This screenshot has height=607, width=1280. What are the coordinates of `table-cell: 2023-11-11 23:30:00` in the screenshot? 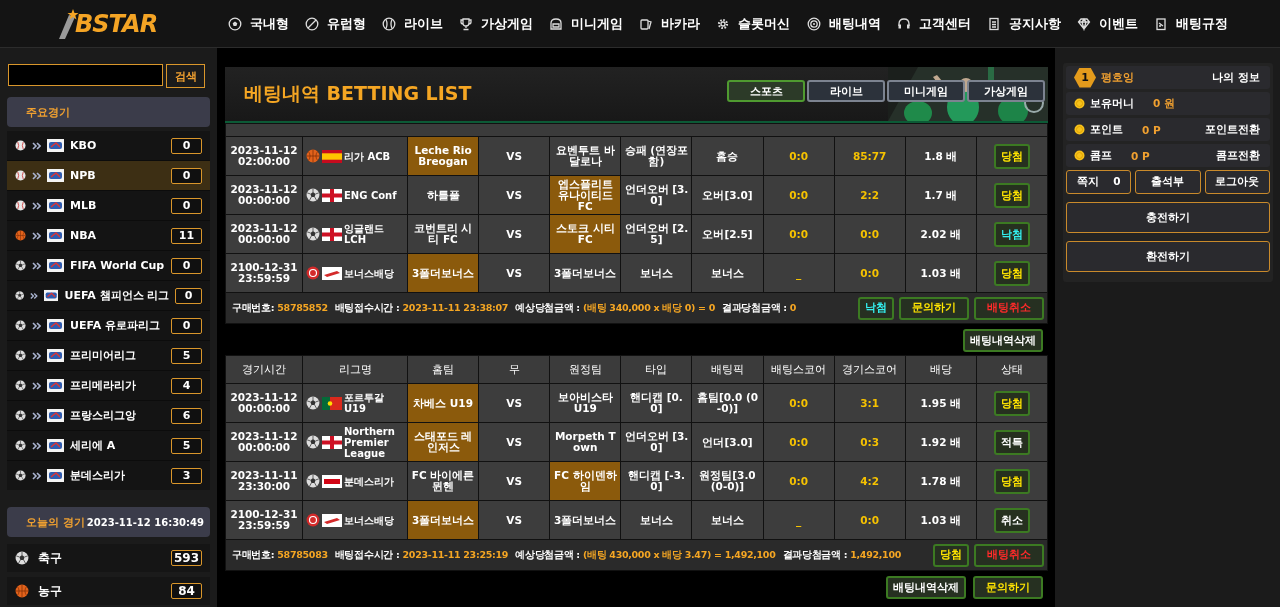 It's located at (264, 481).